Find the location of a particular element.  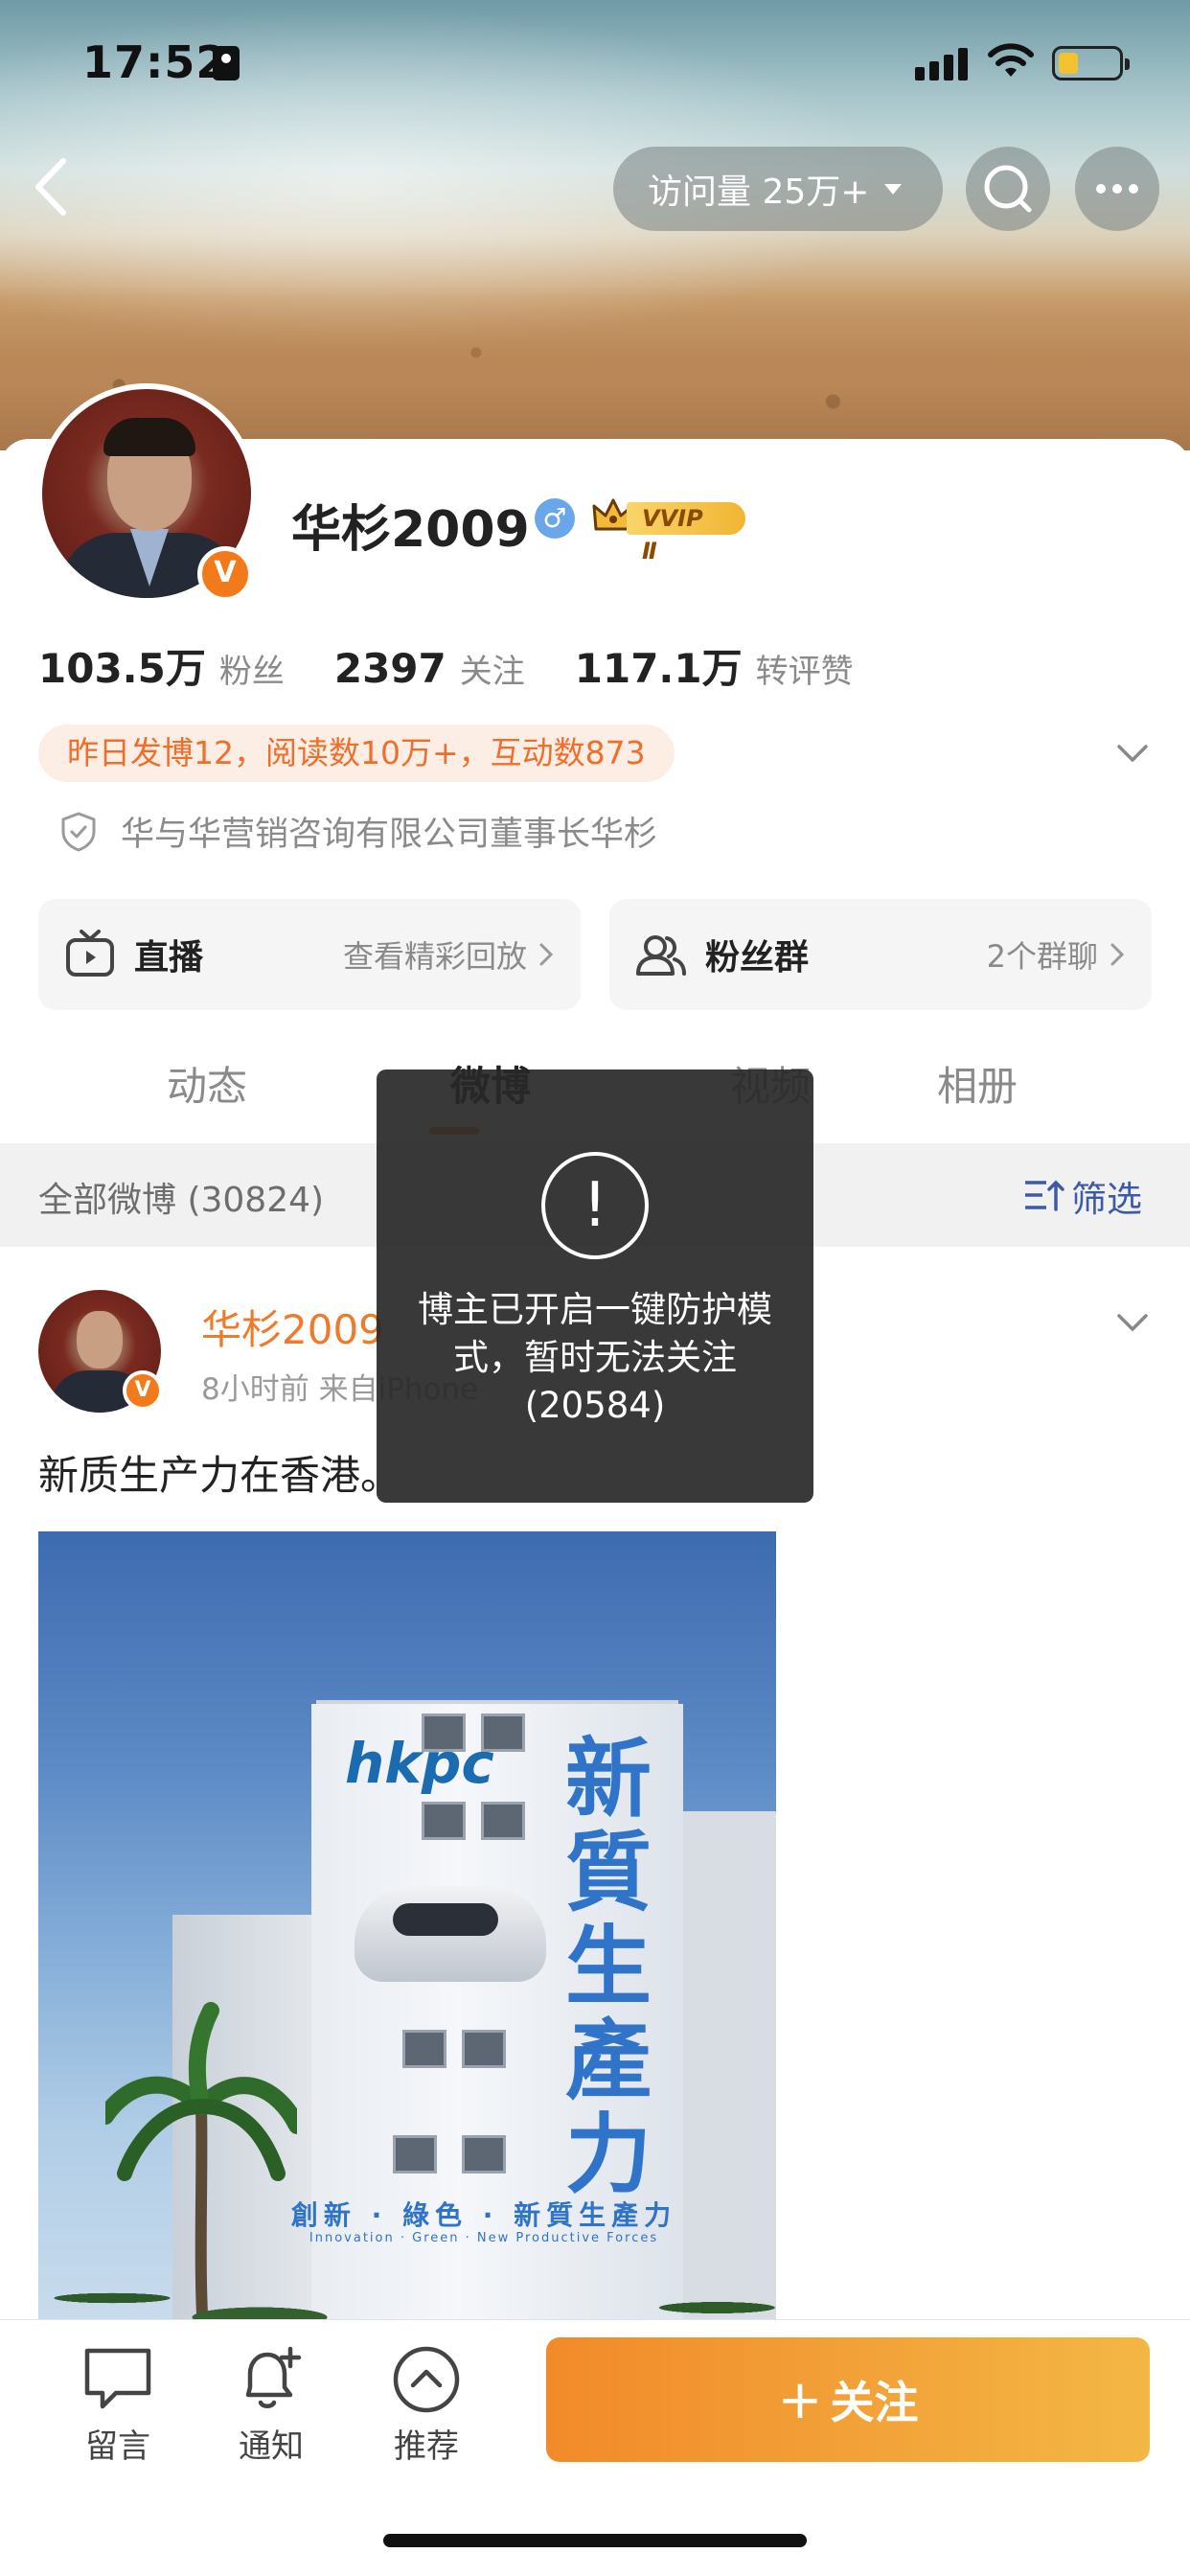

filter-button: 筛选 is located at coordinates (1082, 1196).